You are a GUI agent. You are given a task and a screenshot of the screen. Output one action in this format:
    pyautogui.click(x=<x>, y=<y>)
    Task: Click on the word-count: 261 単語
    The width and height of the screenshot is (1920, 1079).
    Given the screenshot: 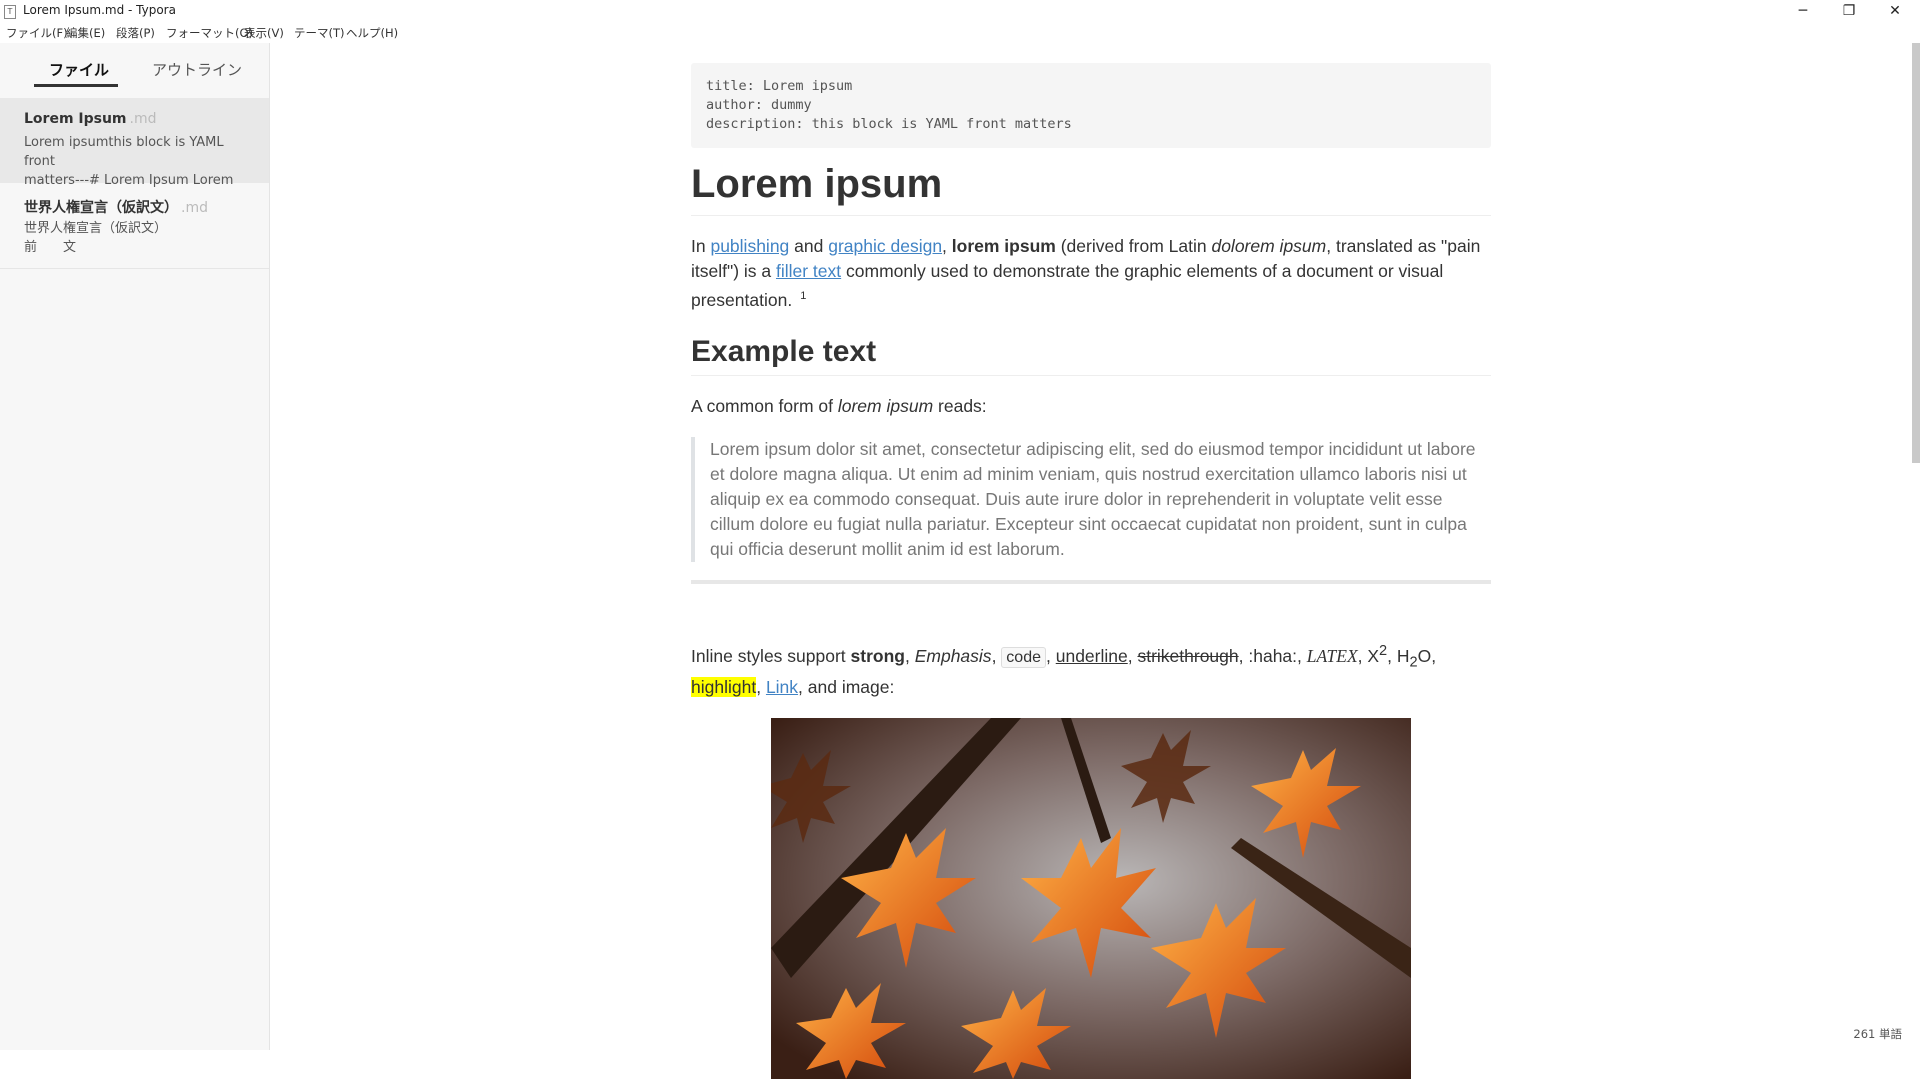 What is the action you would take?
    pyautogui.click(x=1877, y=1034)
    